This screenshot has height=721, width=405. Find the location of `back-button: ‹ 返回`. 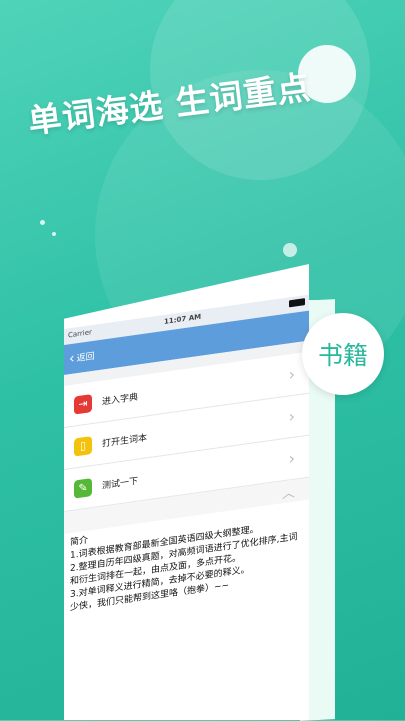

back-button: ‹ 返回 is located at coordinates (82, 358).